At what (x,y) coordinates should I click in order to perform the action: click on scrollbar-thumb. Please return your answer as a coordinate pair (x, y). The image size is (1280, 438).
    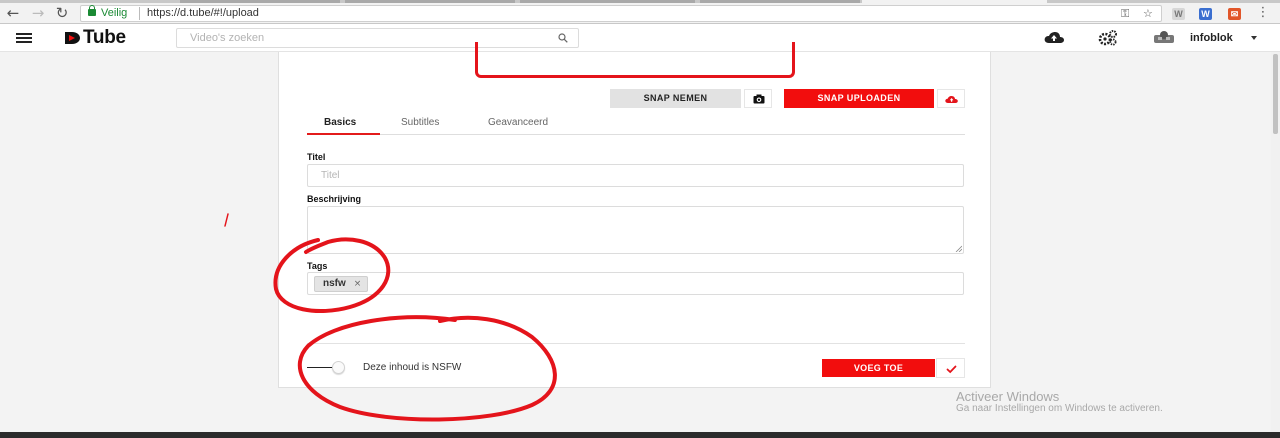
    Looking at the image, I should click on (1275, 94).